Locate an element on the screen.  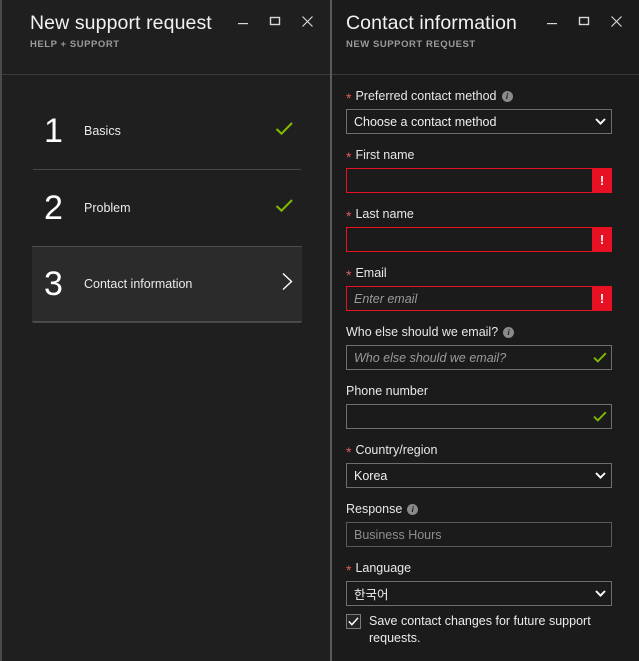
step-label: Basics is located at coordinates (102, 131).